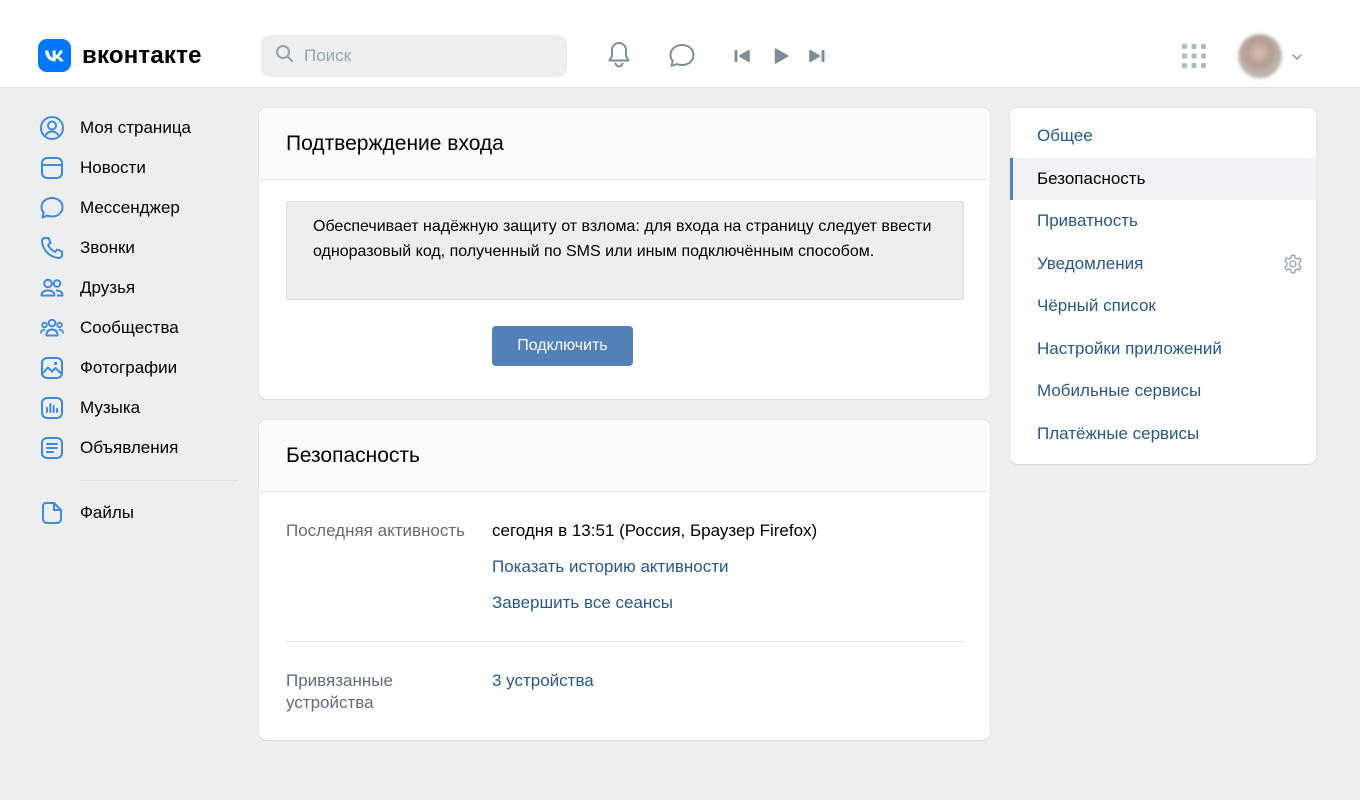 The image size is (1360, 800). I want to click on avatar, so click(1260, 56).